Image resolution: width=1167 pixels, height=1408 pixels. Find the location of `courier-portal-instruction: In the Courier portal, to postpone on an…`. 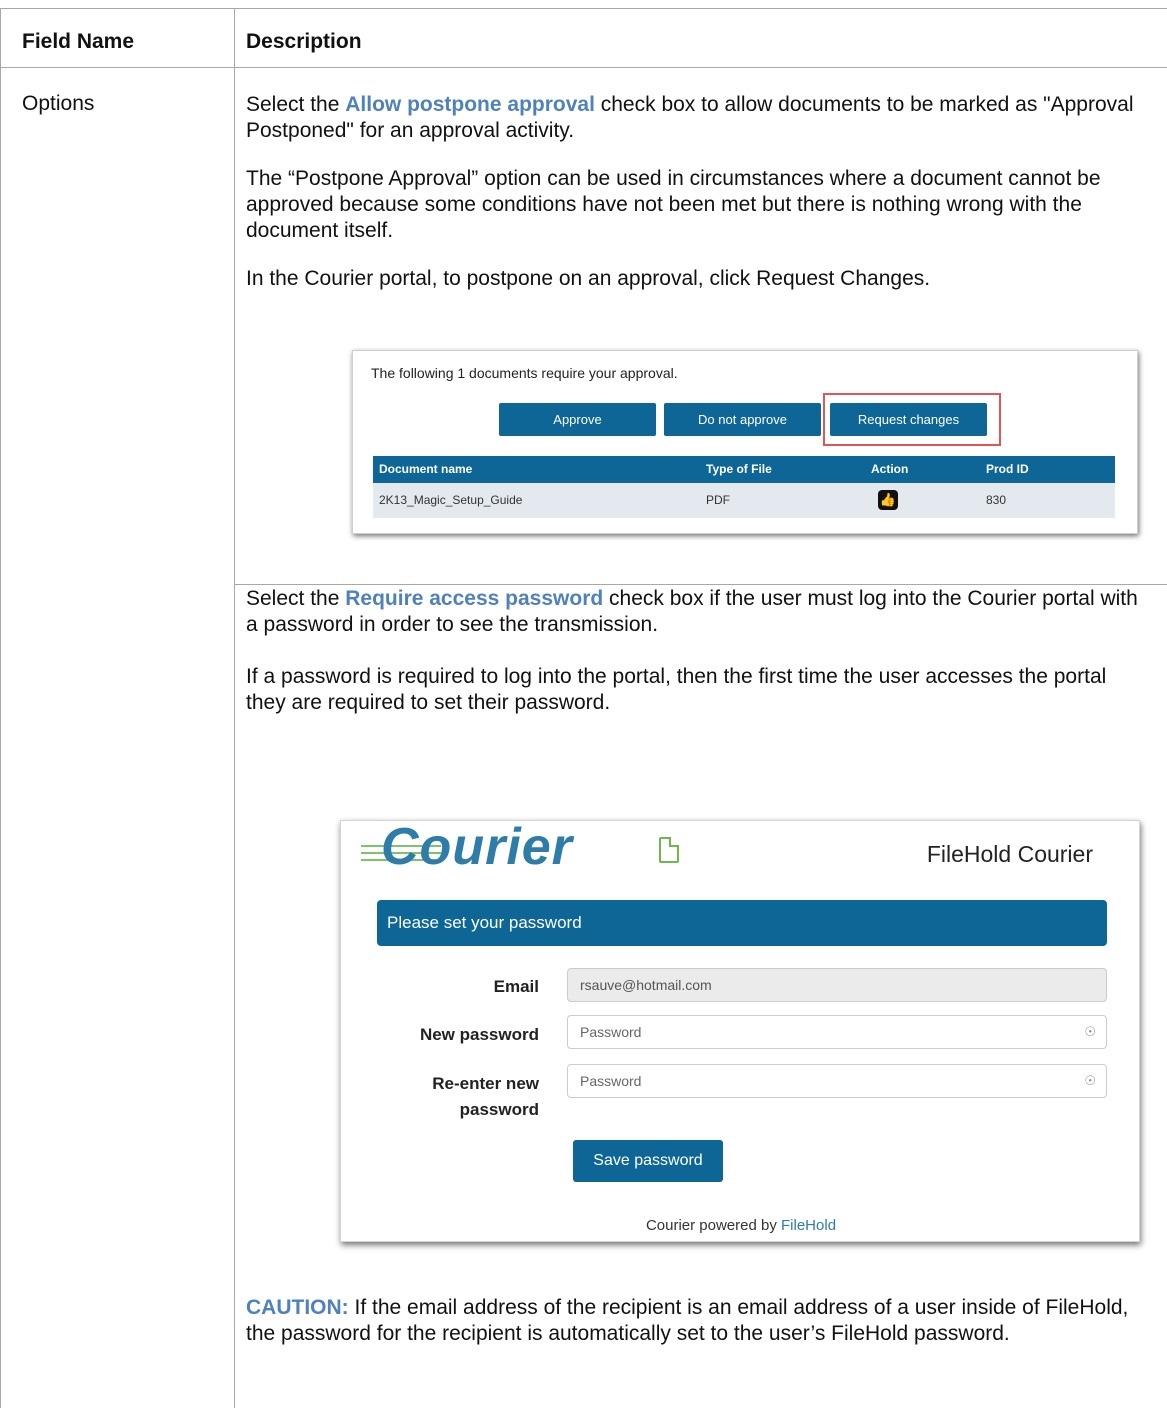

courier-portal-instruction: In the Courier portal, to postpone on an… is located at coordinates (588, 278).